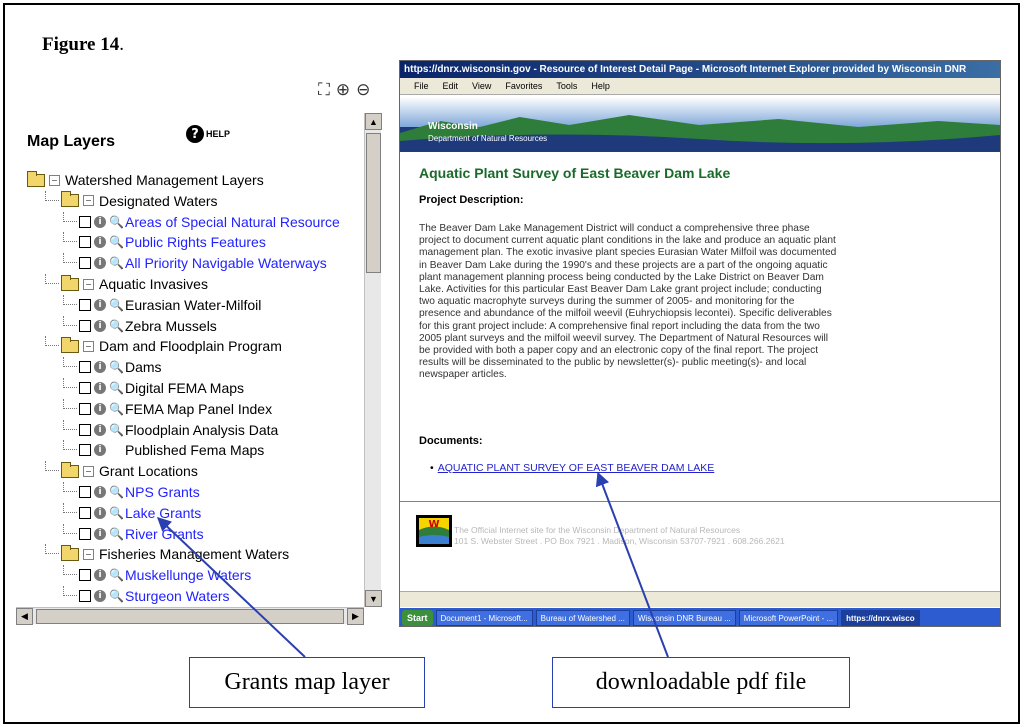  Describe the element at coordinates (701, 682) in the screenshot. I see `pdf-callout: downloadable pdf file` at that location.